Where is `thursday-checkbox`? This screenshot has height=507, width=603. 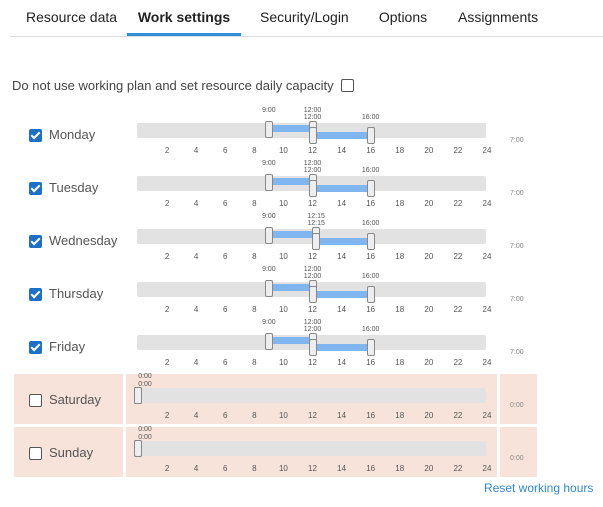 thursday-checkbox is located at coordinates (35, 294).